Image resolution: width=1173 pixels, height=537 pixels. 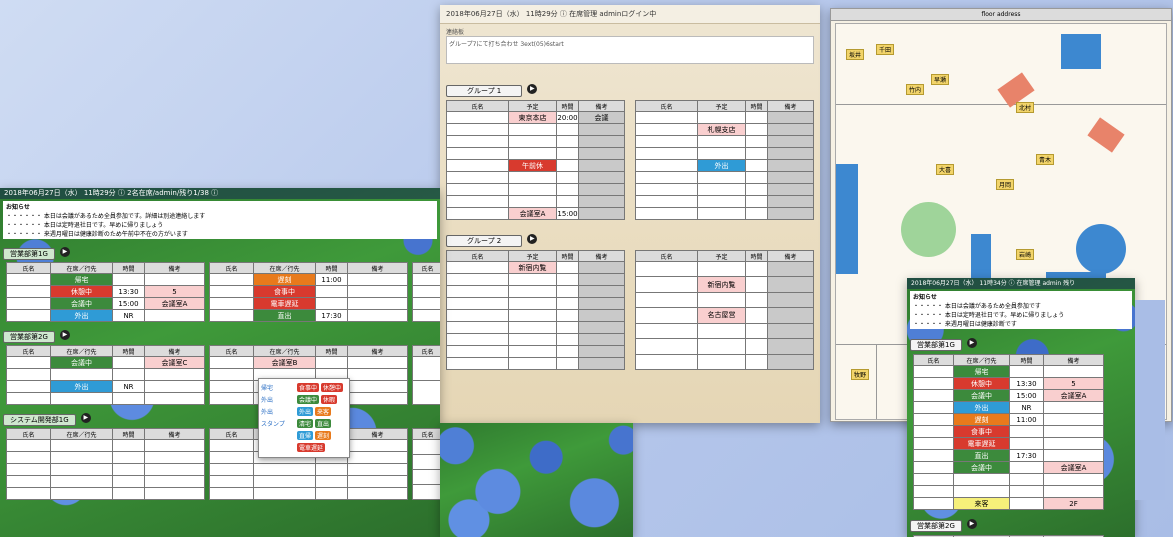 What do you see at coordinates (532, 267) in the screenshot?
I see `status-cell: 新宿内覧` at bounding box center [532, 267].